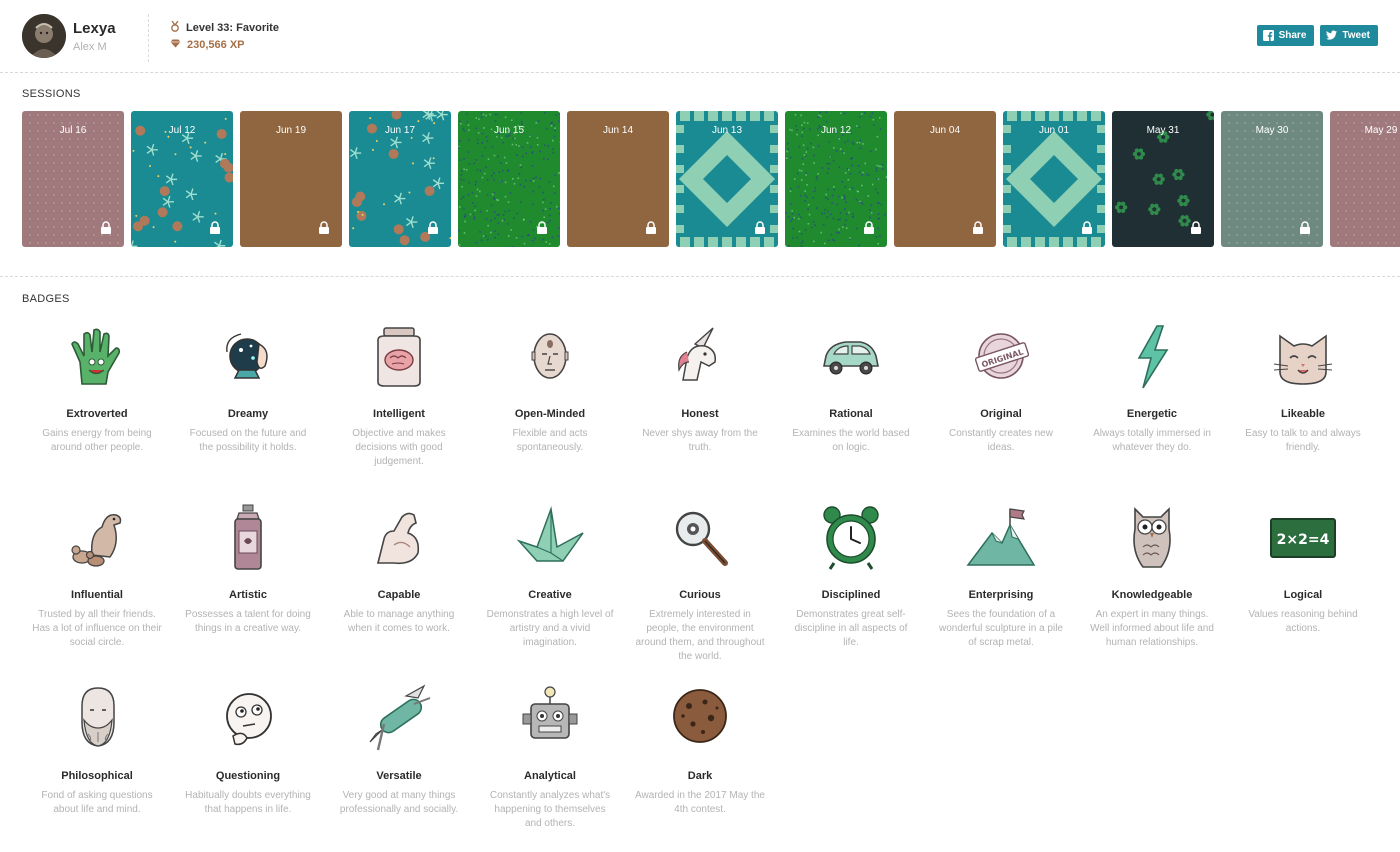  What do you see at coordinates (945, 179) in the screenshot?
I see `session-card: Jun 04` at bounding box center [945, 179].